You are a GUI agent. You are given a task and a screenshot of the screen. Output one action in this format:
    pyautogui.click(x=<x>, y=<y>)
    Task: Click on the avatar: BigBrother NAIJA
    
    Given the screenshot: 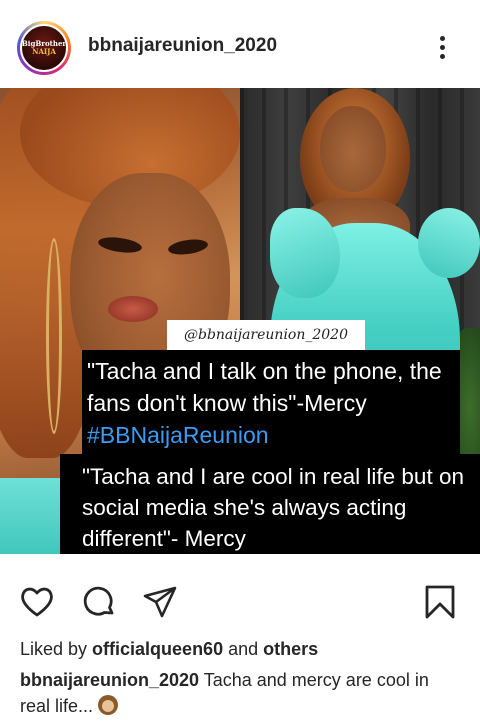 What is the action you would take?
    pyautogui.click(x=44, y=48)
    